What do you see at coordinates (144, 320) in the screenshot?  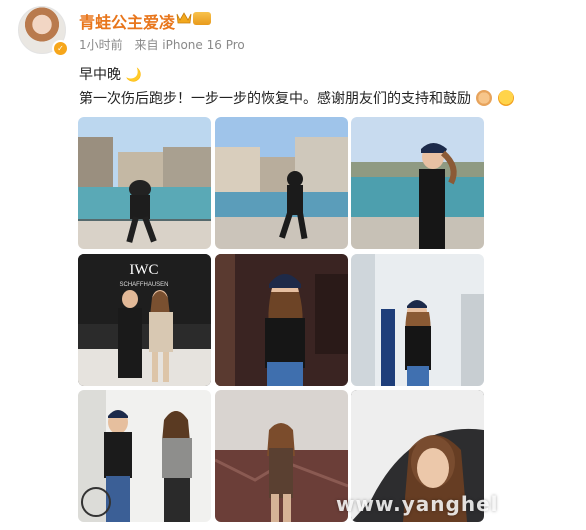 I see `photo-iwc-event: IWC SCHAFFHAUSEN` at bounding box center [144, 320].